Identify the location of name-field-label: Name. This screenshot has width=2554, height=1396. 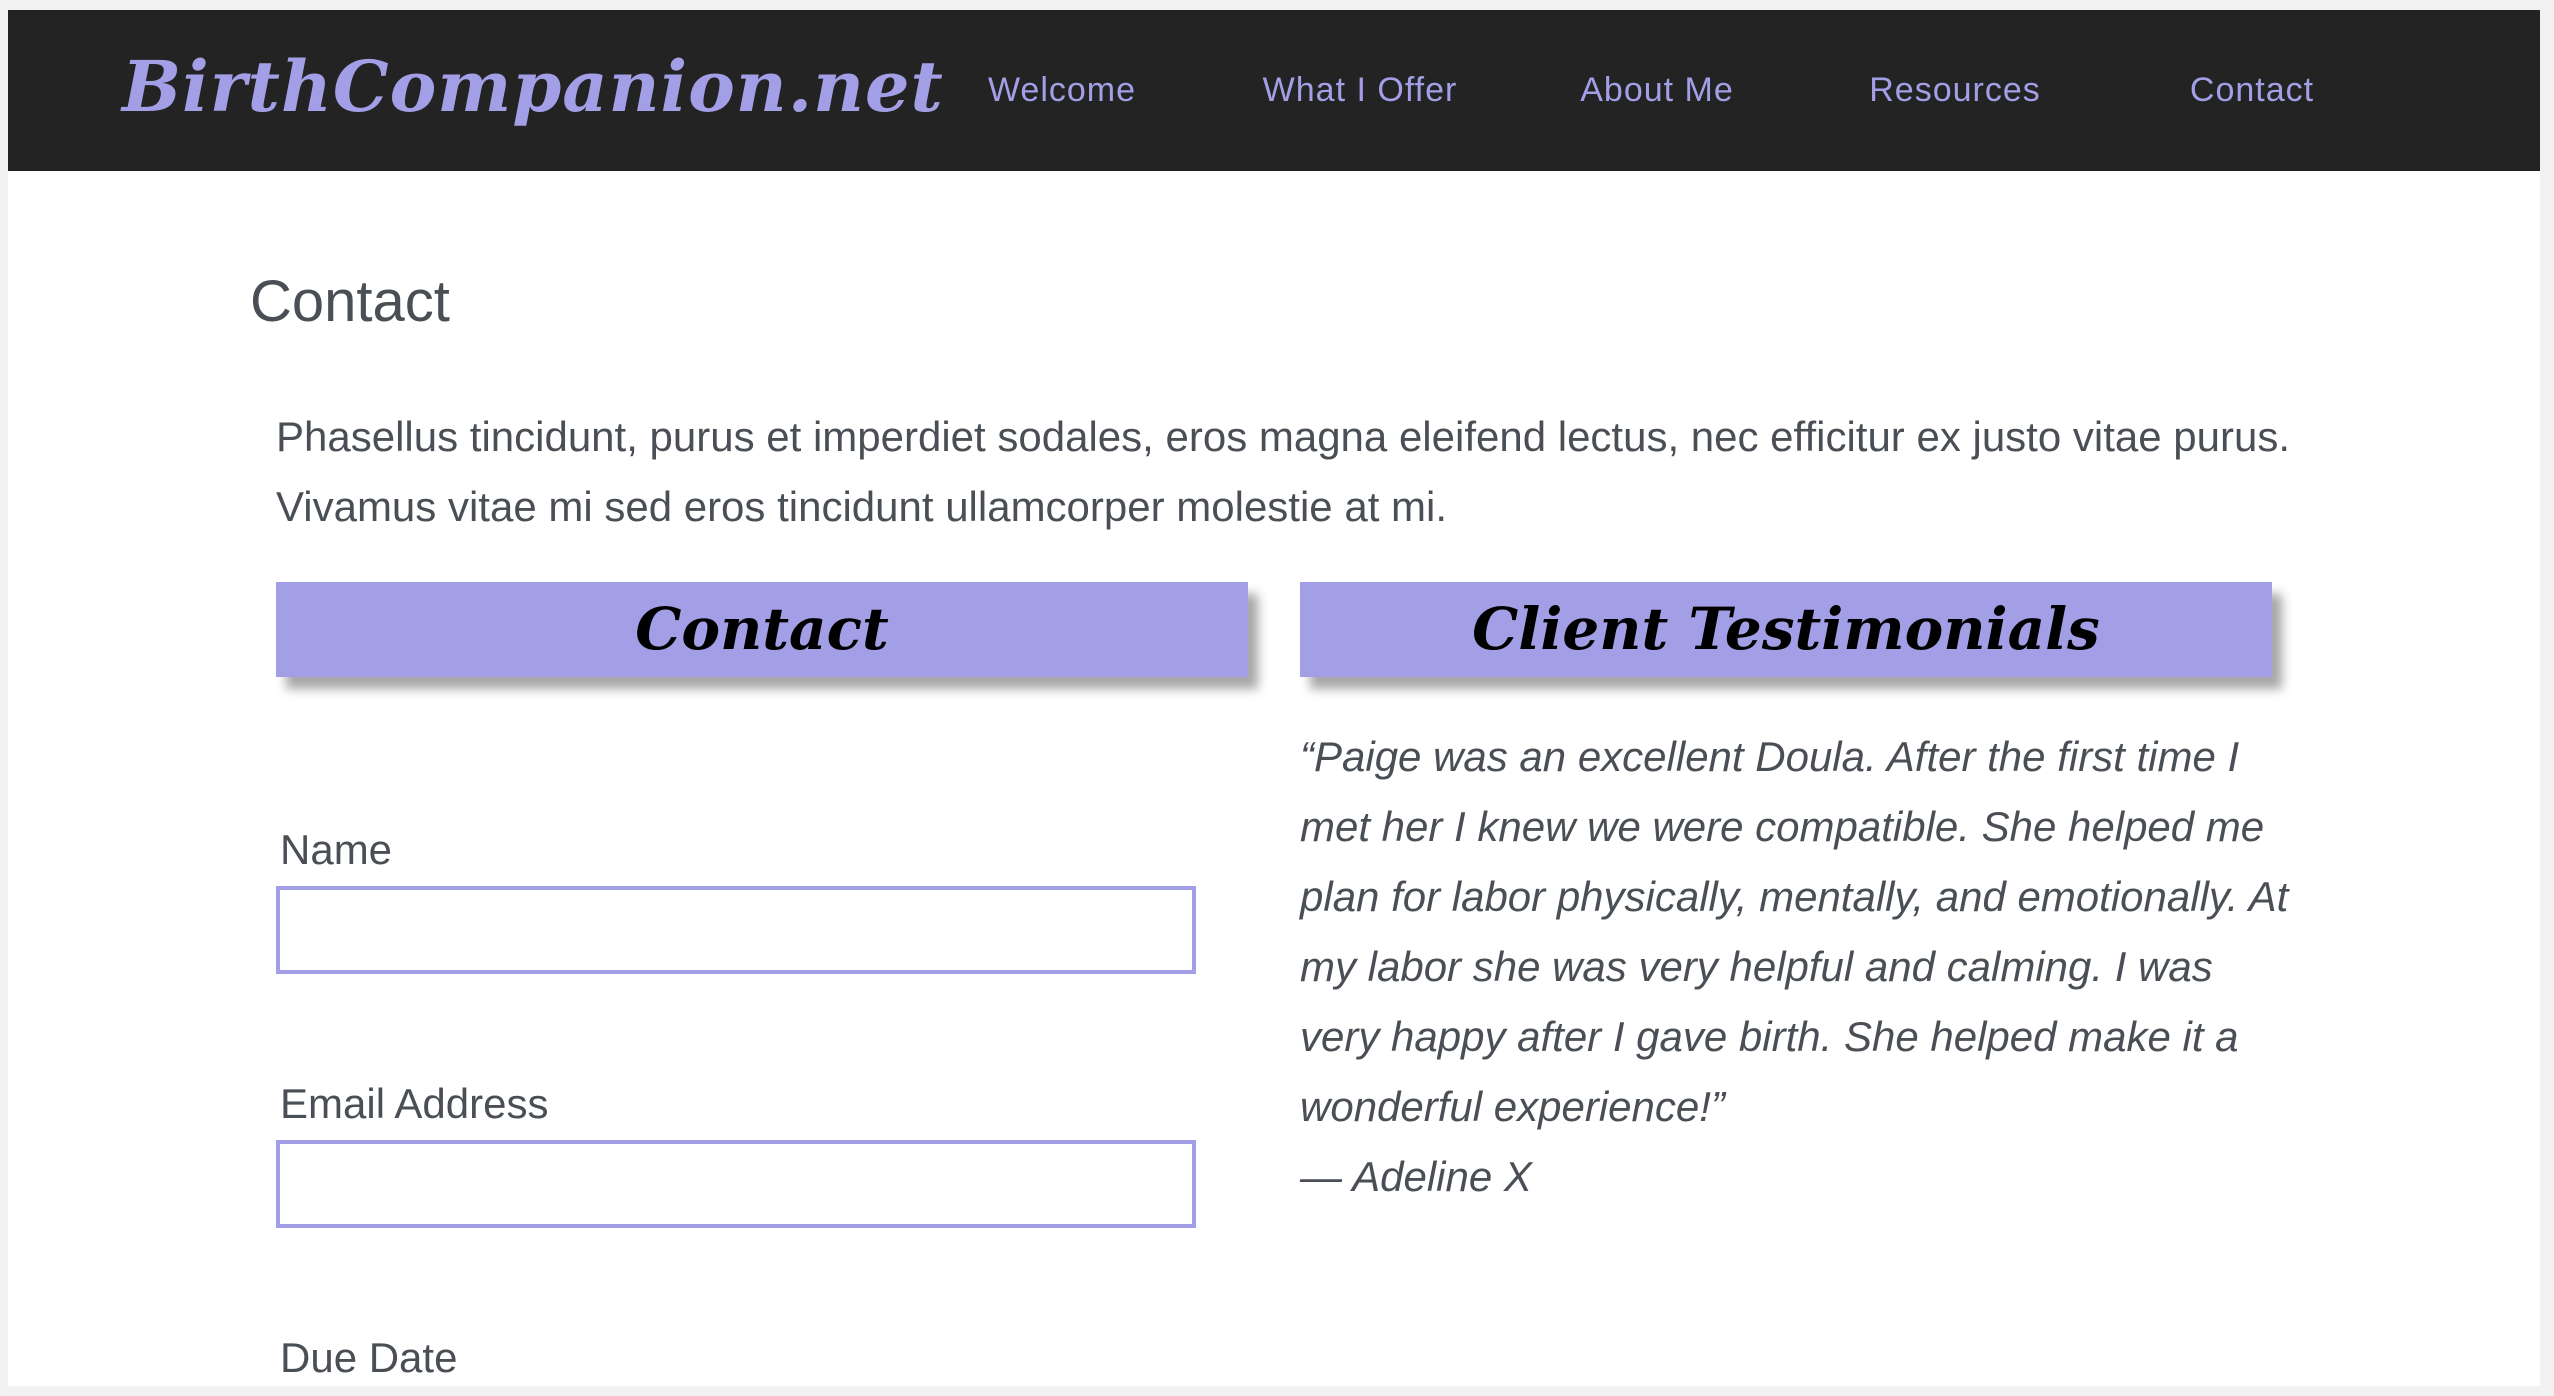
(336, 849).